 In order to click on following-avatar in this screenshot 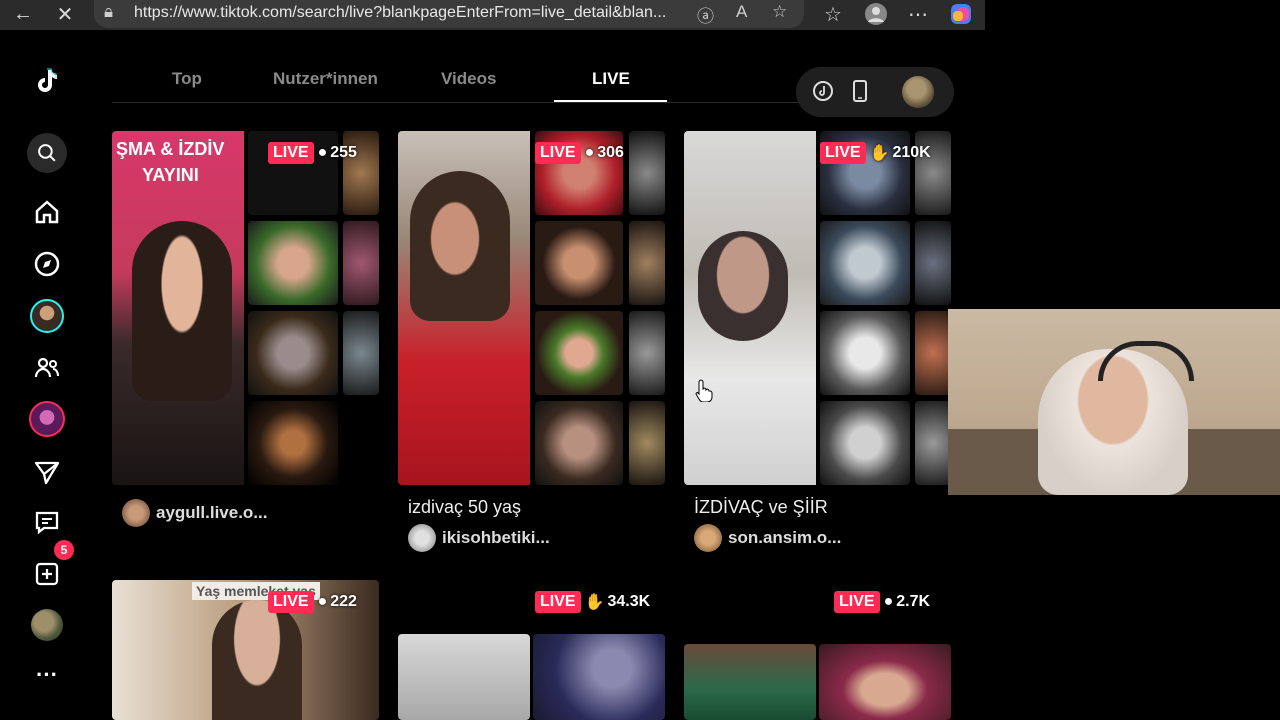, I will do `click(47, 316)`.